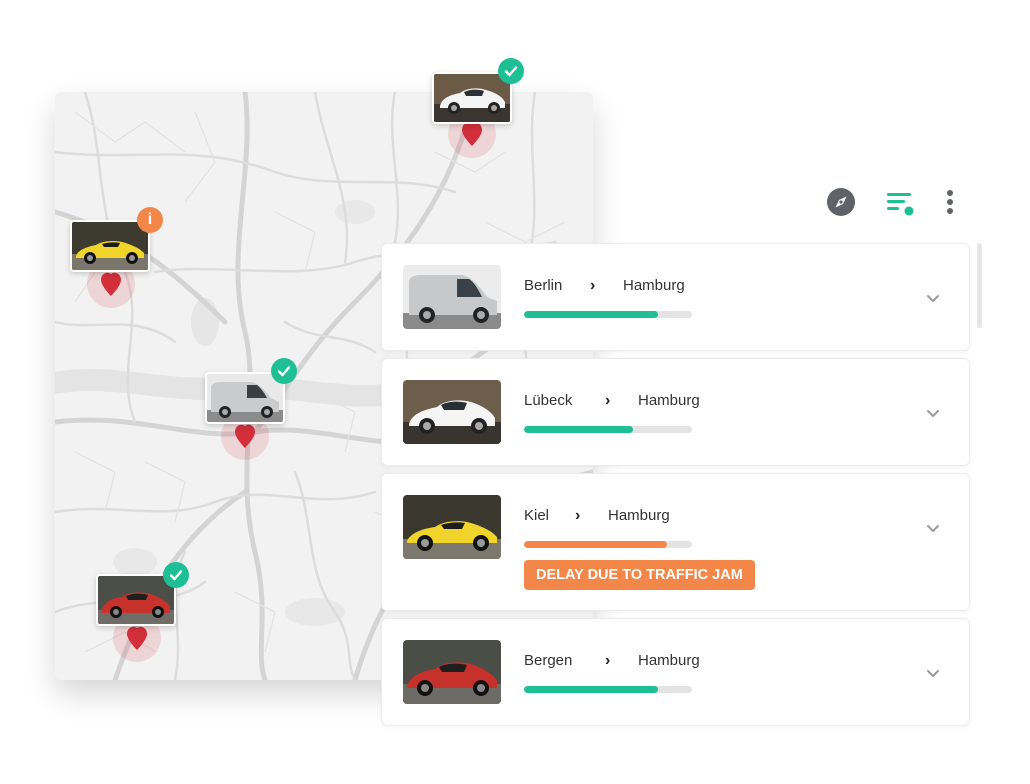 The height and width of the screenshot is (784, 1030). Describe the element at coordinates (841, 202) in the screenshot. I see `compass-icon` at that location.